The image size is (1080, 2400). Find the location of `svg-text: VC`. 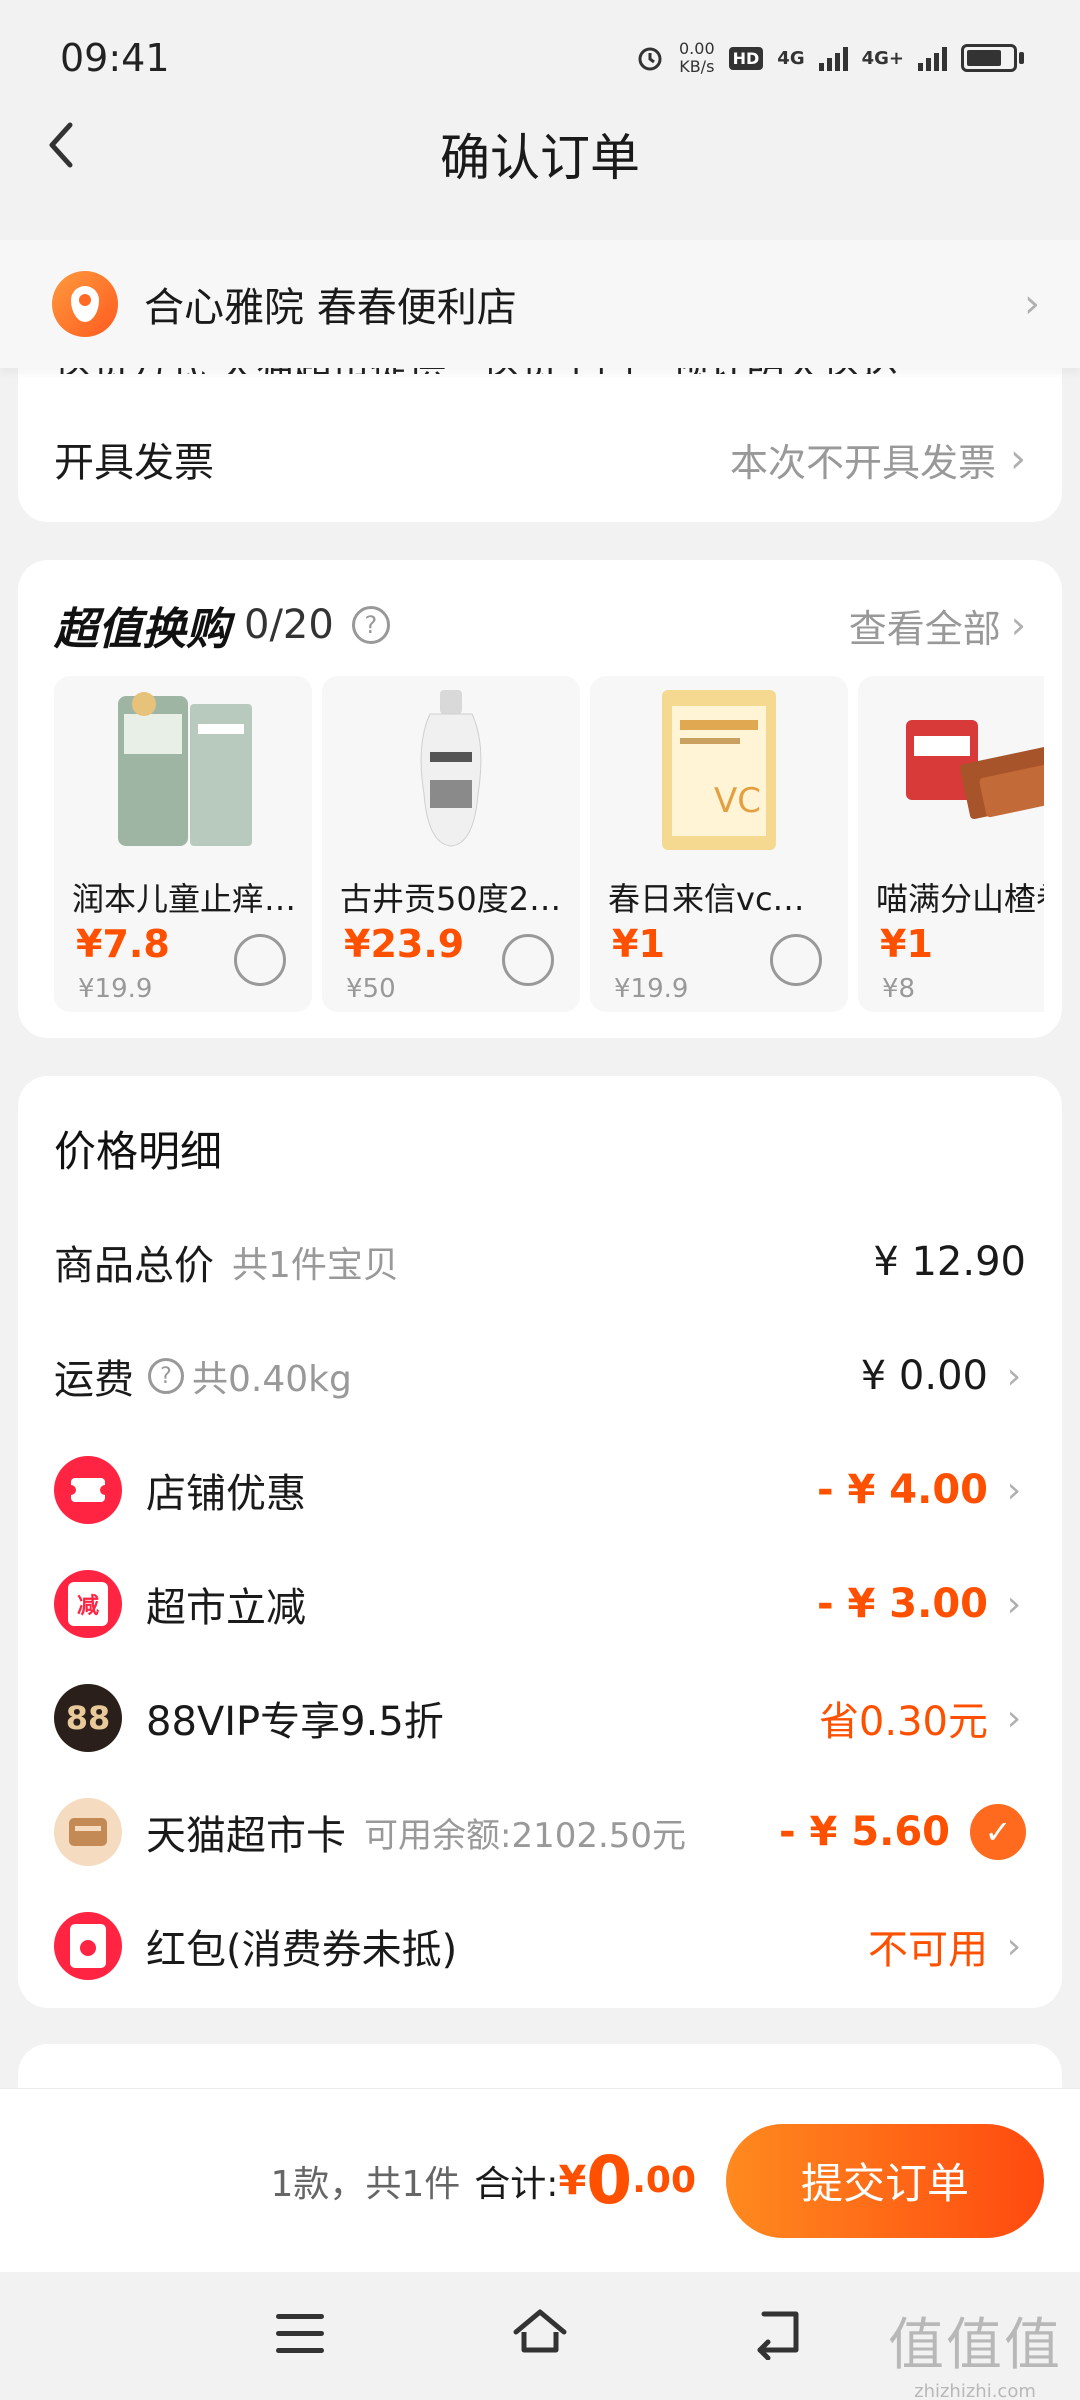

svg-text: VC is located at coordinates (737, 801).